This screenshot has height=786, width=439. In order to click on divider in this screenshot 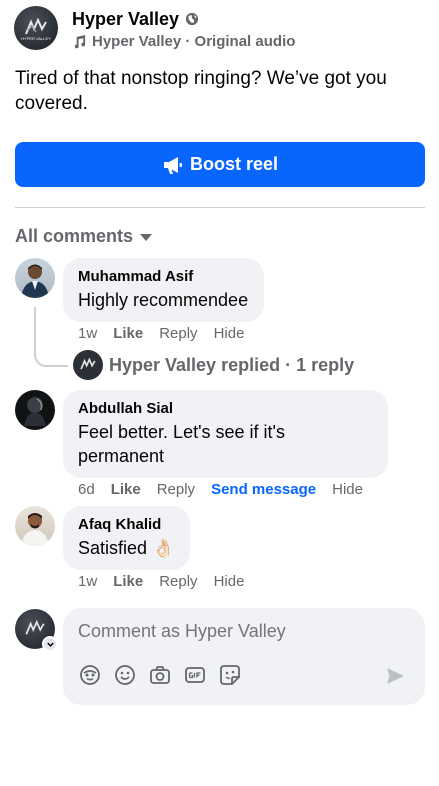, I will do `click(220, 207)`.